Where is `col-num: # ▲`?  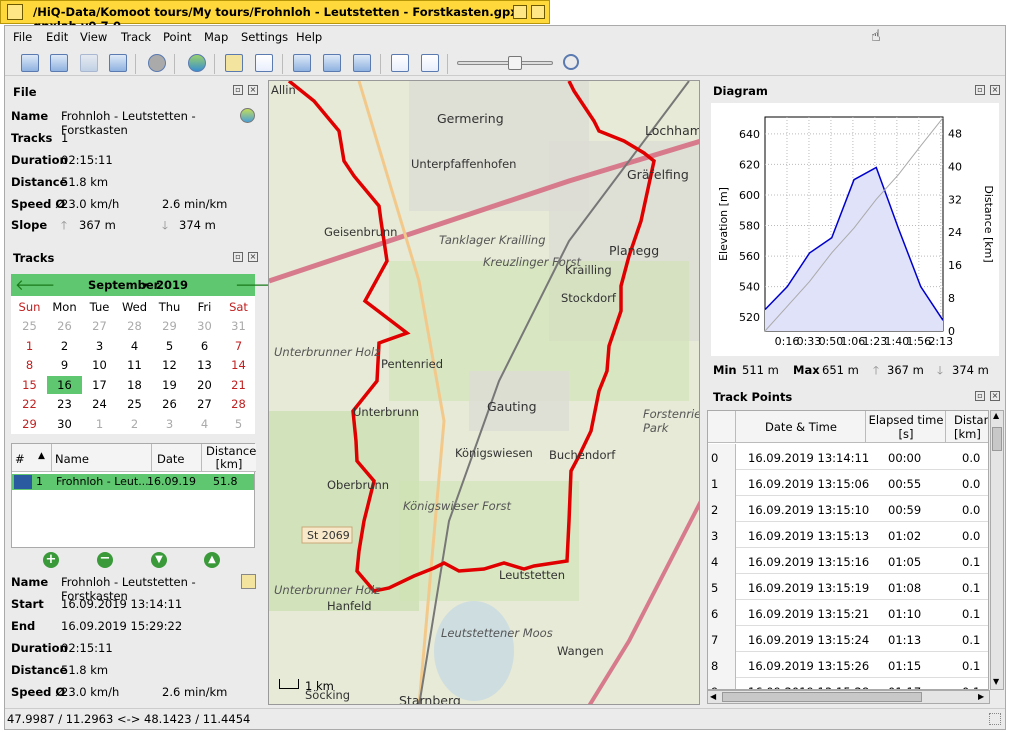
col-num: # ▲ is located at coordinates (32, 458).